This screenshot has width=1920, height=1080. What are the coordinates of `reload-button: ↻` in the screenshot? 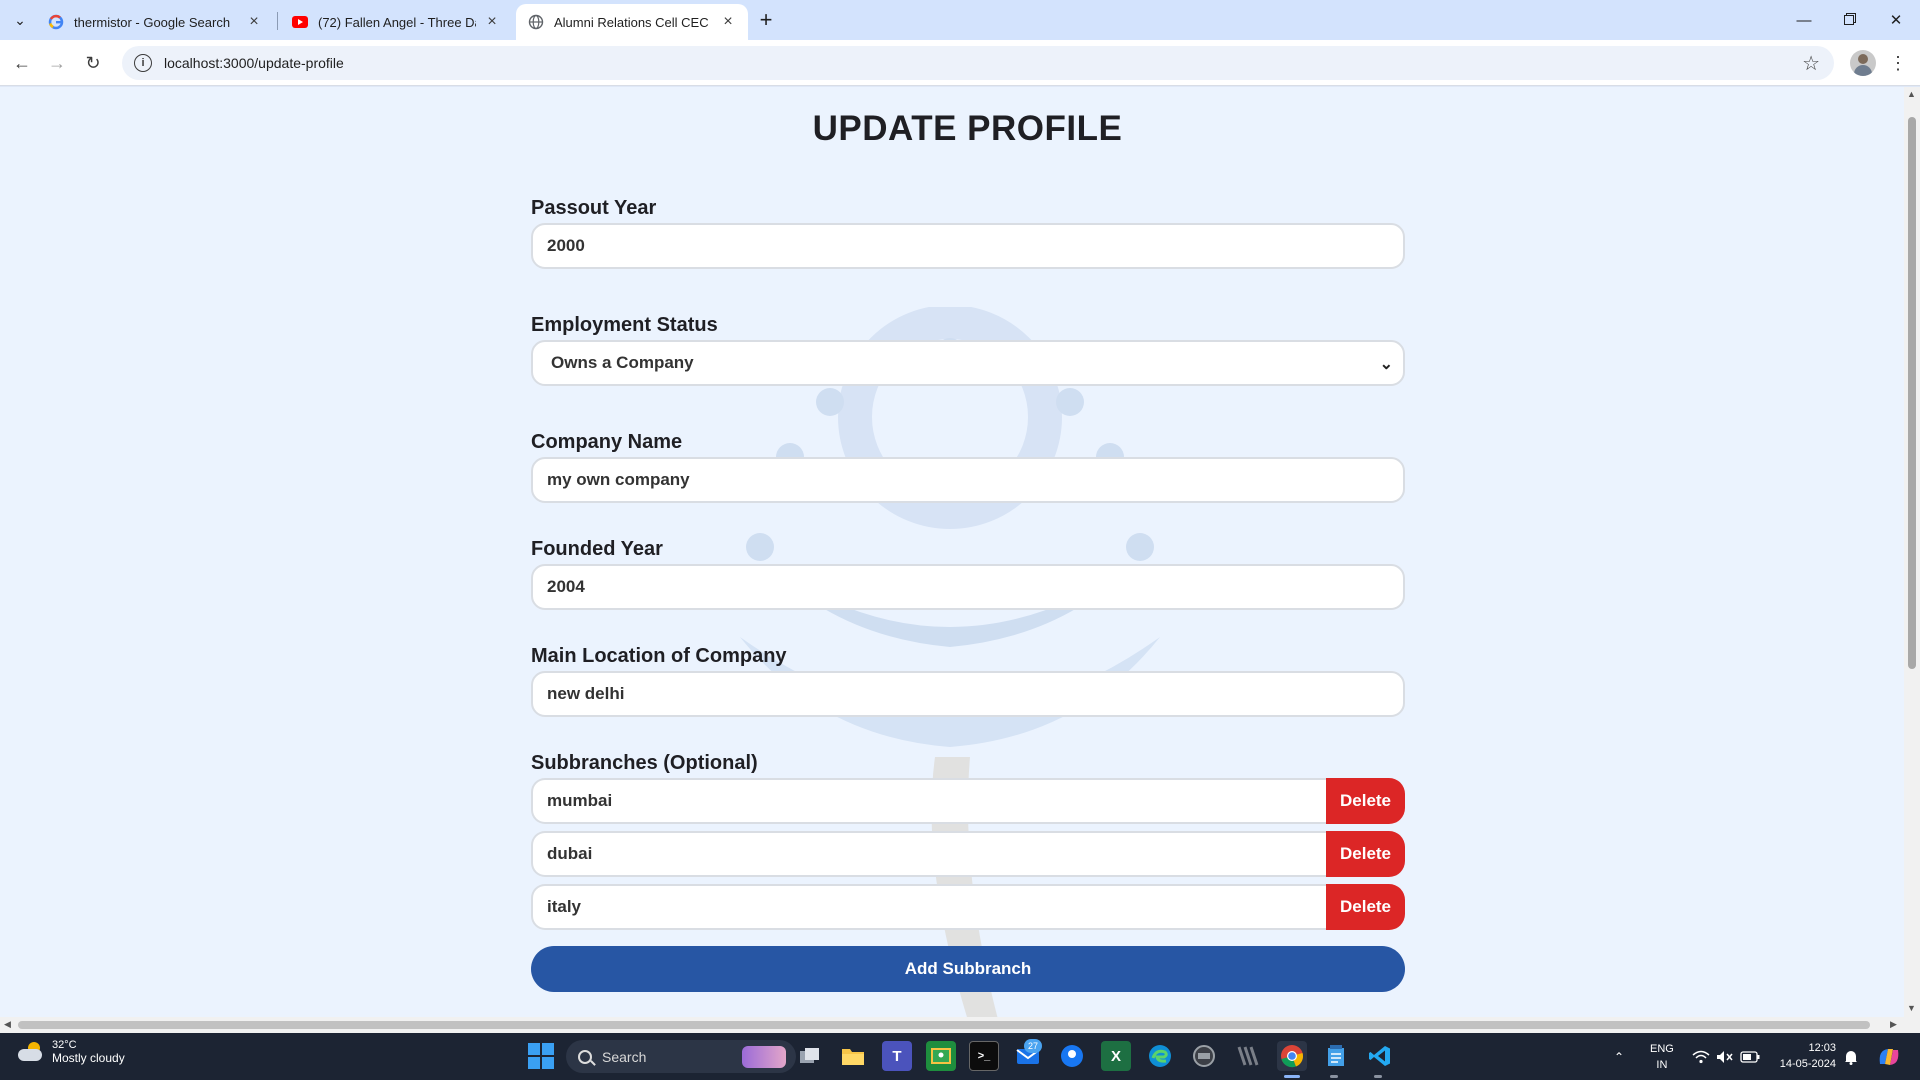 It's located at (93, 63).